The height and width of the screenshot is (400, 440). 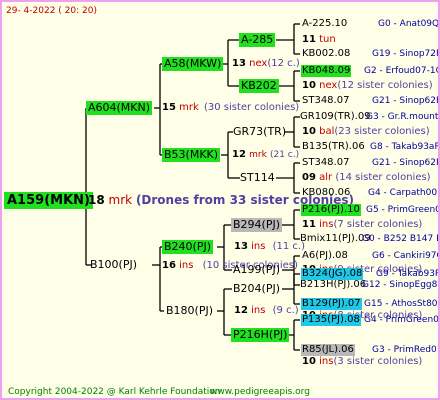 What do you see at coordinates (309, 361) in the screenshot?
I see `gen3-p216h-count: 10` at bounding box center [309, 361].